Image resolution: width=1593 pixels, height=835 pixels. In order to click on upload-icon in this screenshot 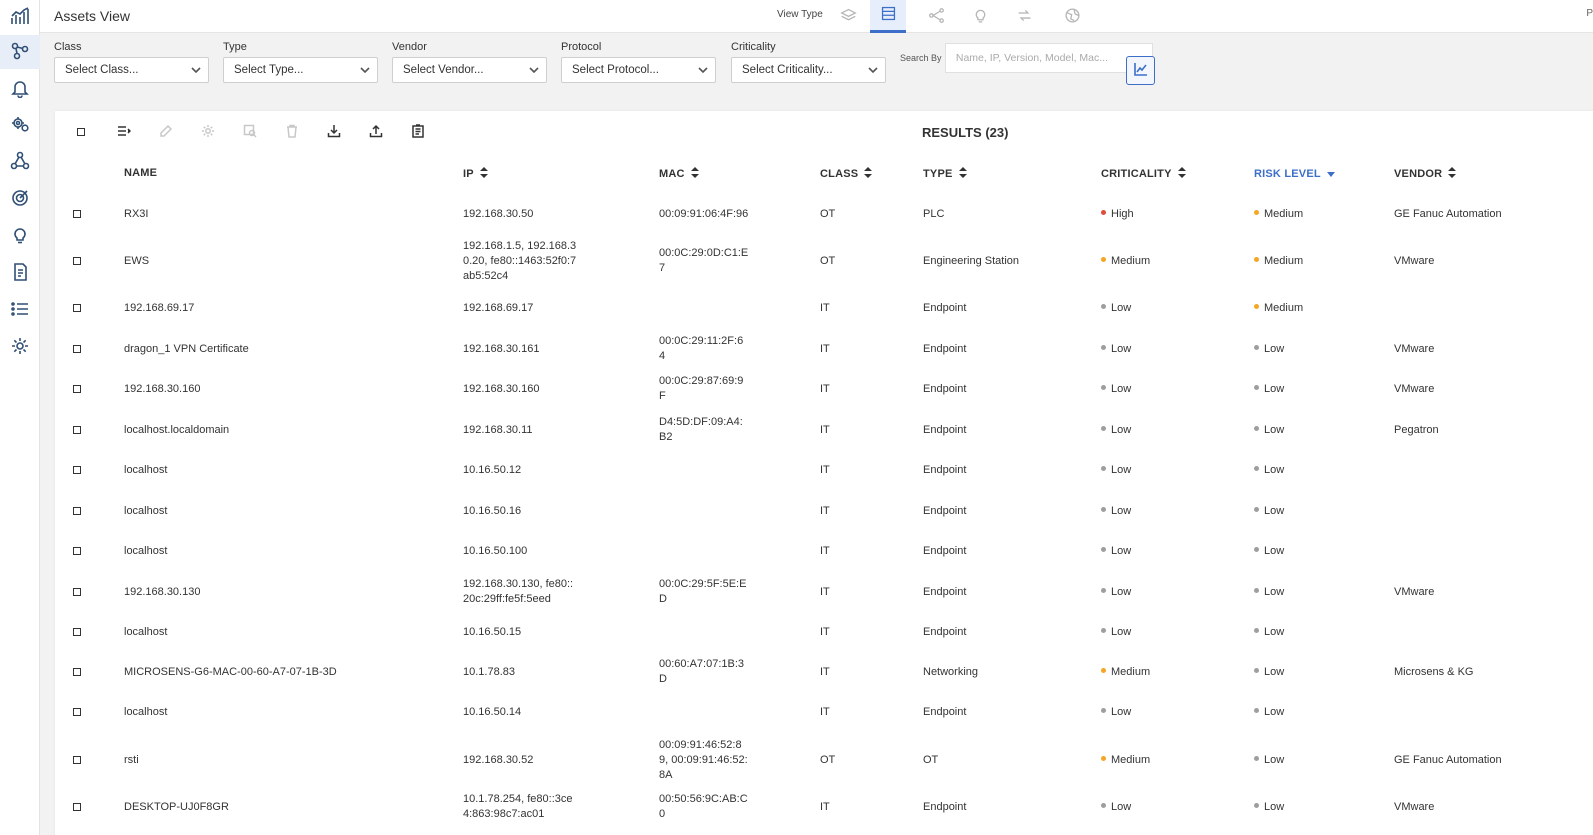, I will do `click(376, 132)`.